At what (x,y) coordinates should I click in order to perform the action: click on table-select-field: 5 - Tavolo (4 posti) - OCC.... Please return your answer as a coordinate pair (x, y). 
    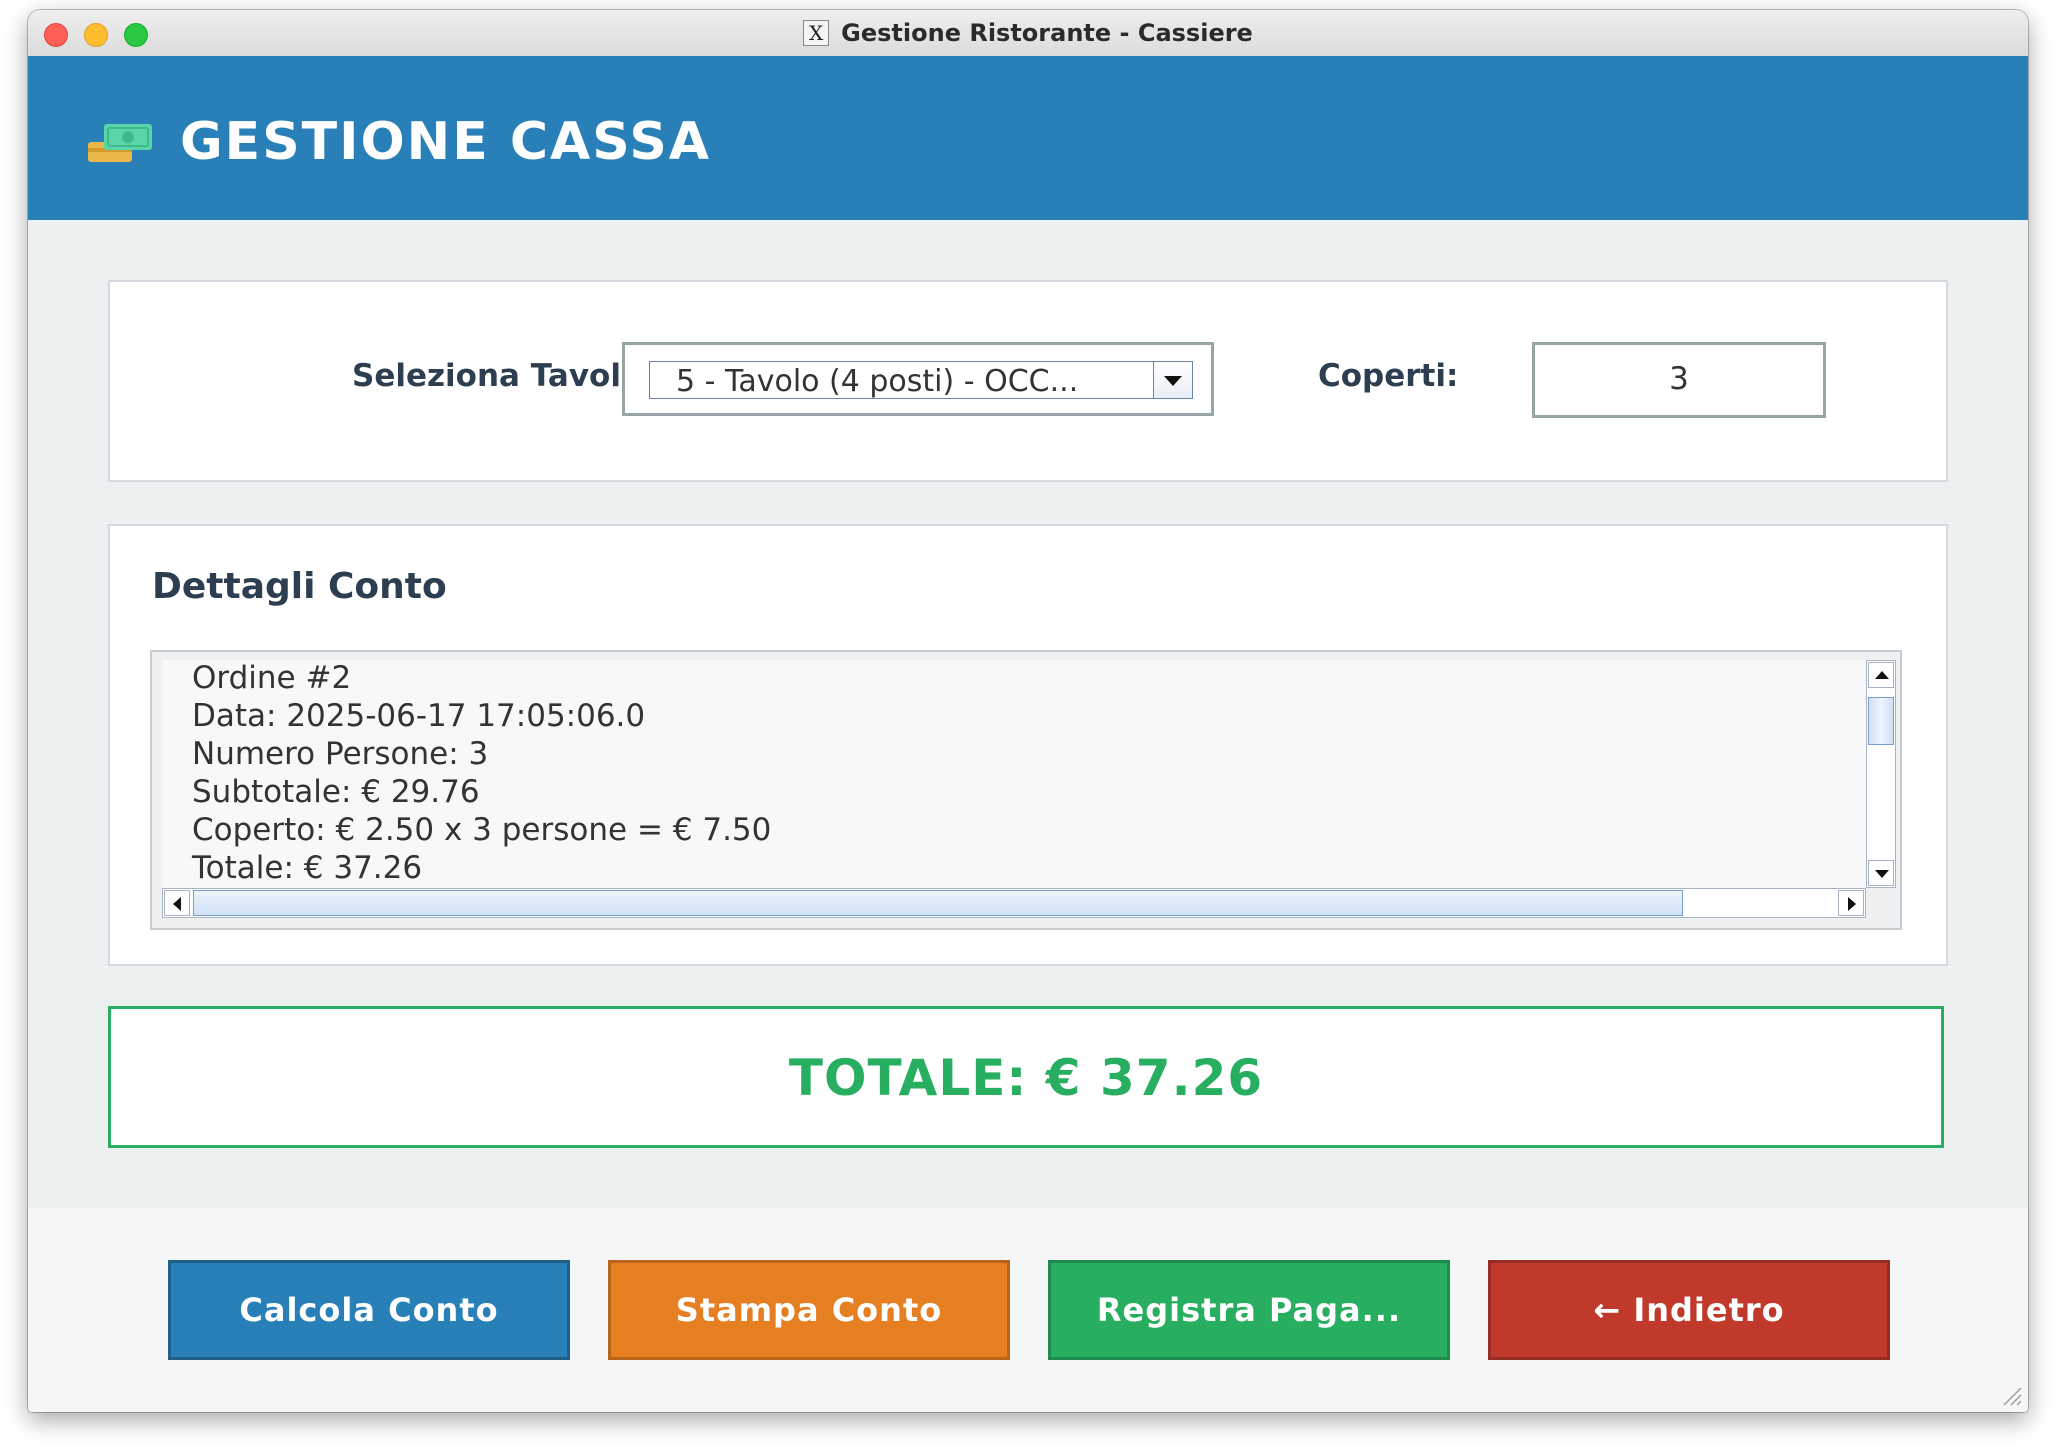
    Looking at the image, I should click on (921, 380).